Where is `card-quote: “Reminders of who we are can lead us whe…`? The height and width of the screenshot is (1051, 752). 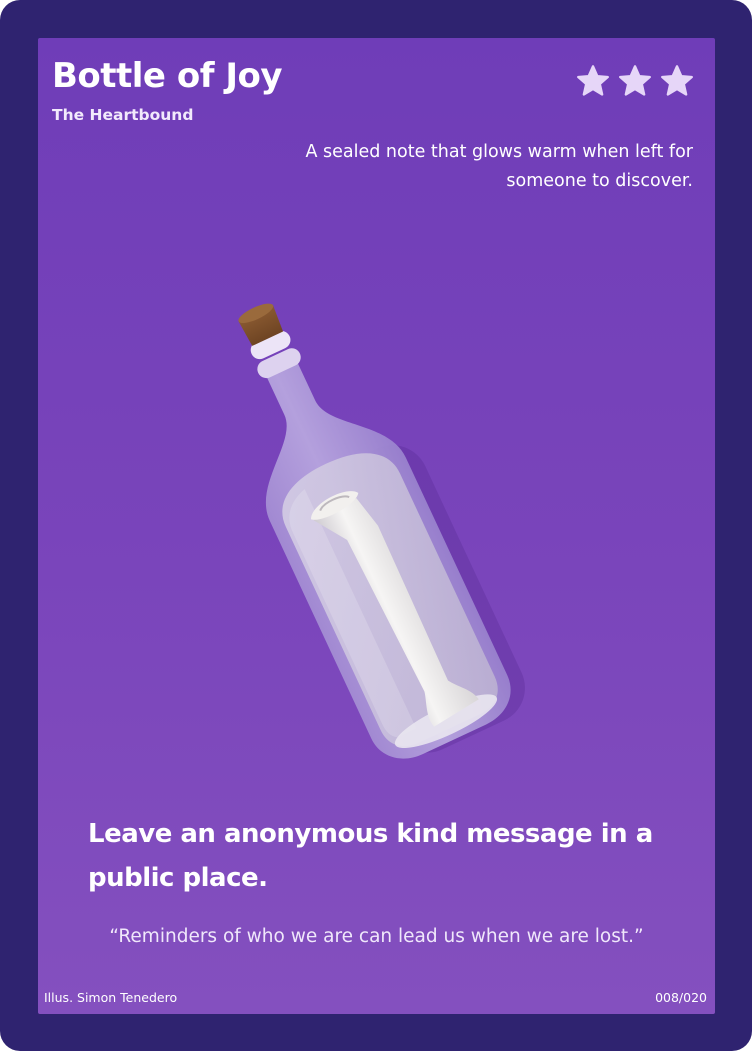
card-quote: “Reminders of who we are can lead us whe… is located at coordinates (376, 936).